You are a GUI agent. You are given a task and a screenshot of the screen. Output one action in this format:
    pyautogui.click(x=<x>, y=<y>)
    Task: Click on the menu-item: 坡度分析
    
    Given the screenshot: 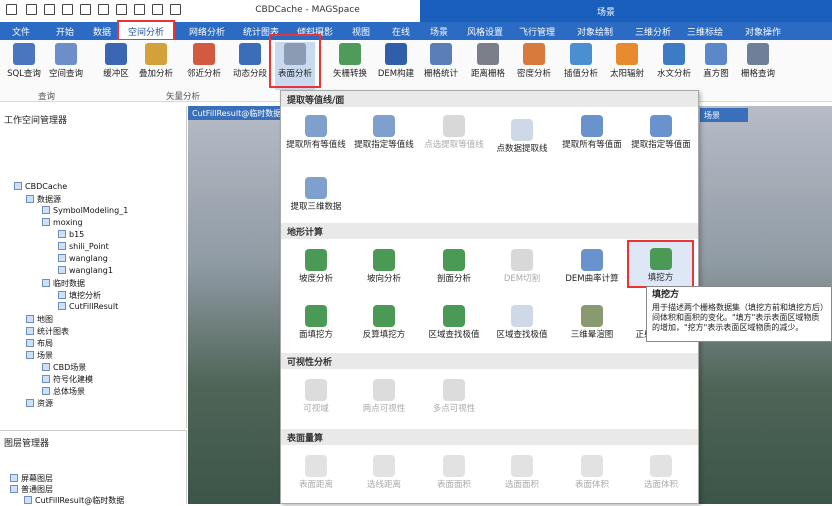 What is the action you would take?
    pyautogui.click(x=316, y=266)
    